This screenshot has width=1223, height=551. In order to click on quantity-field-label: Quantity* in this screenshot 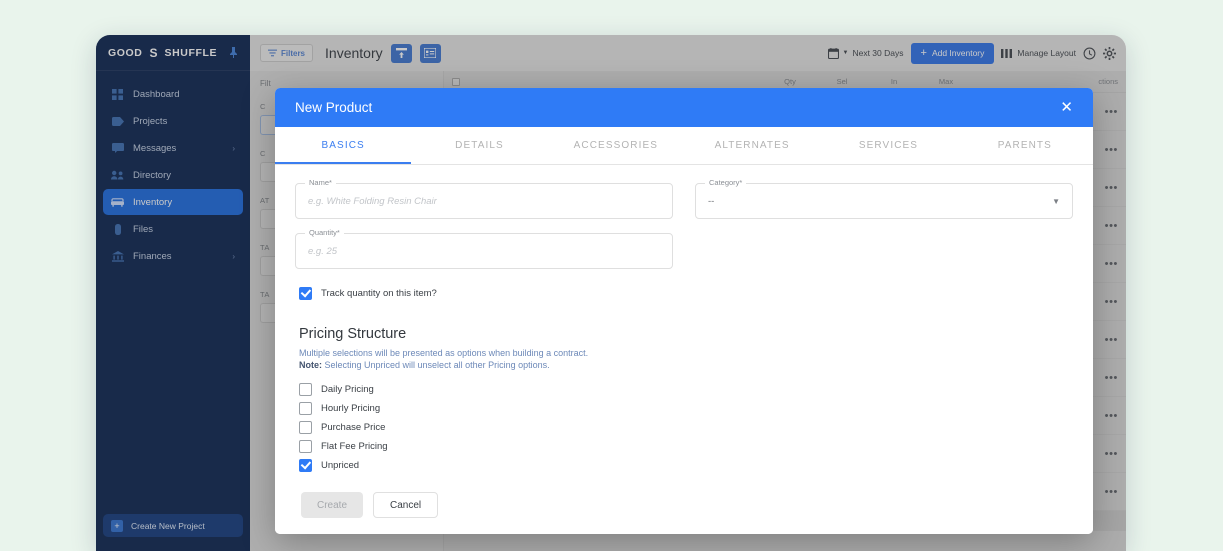, I will do `click(324, 232)`.